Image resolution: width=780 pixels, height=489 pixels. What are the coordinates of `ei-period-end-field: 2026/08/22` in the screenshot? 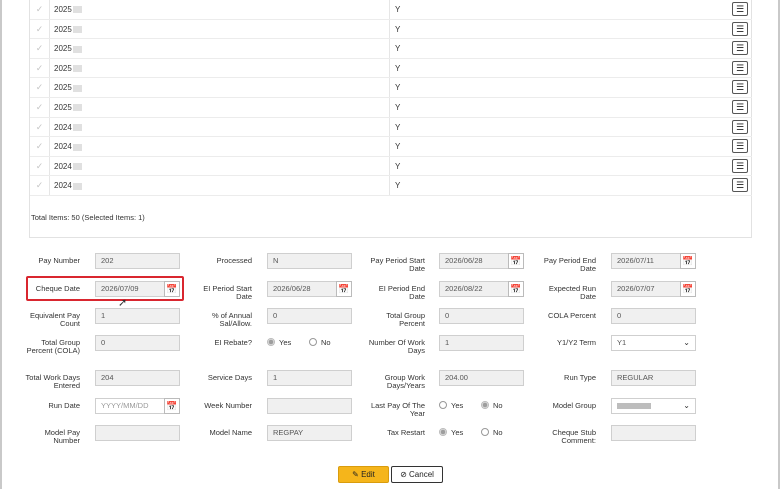 It's located at (474, 289).